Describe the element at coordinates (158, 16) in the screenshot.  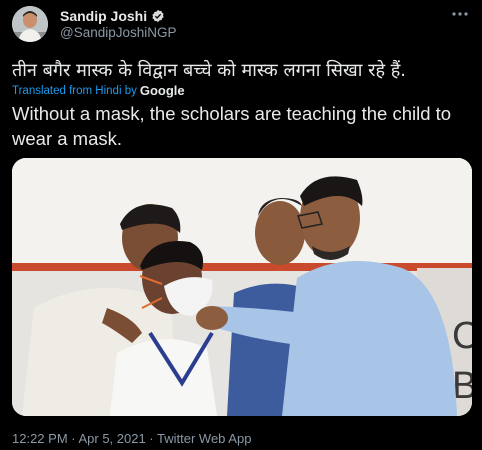
I see `verified-badge-icon` at that location.